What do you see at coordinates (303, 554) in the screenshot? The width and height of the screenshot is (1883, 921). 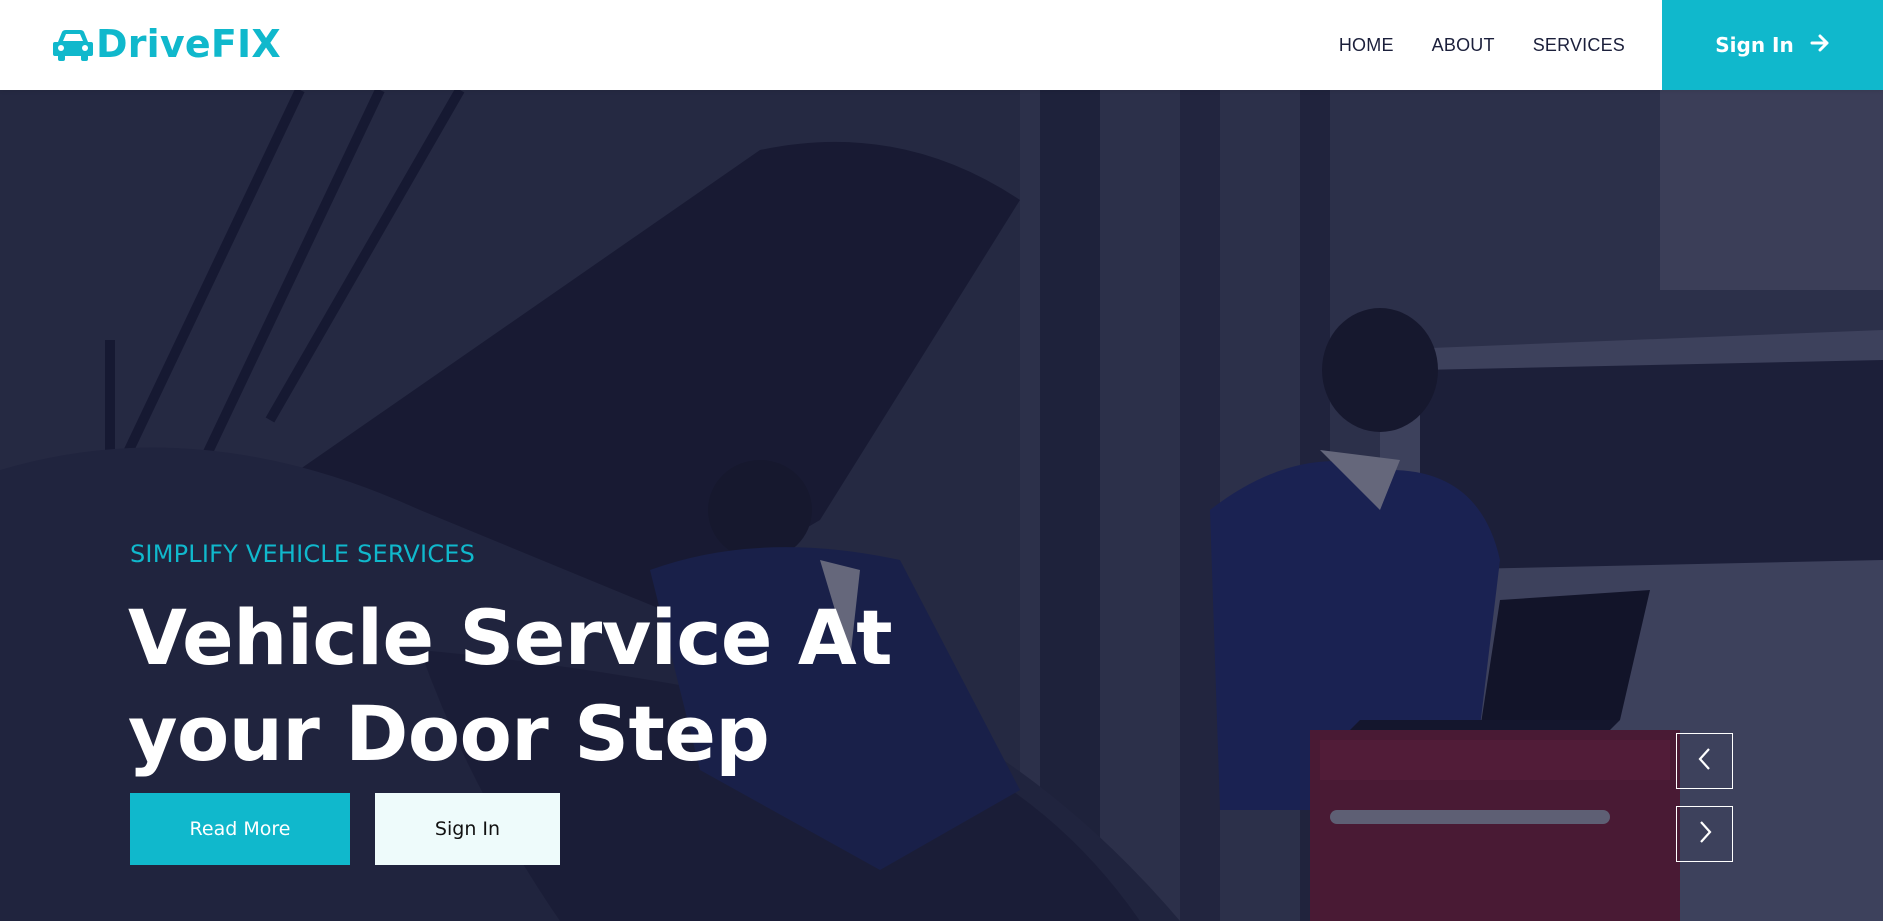 I see `hero-subtitle: SIMPLIFY VEHICLE SERVICES` at bounding box center [303, 554].